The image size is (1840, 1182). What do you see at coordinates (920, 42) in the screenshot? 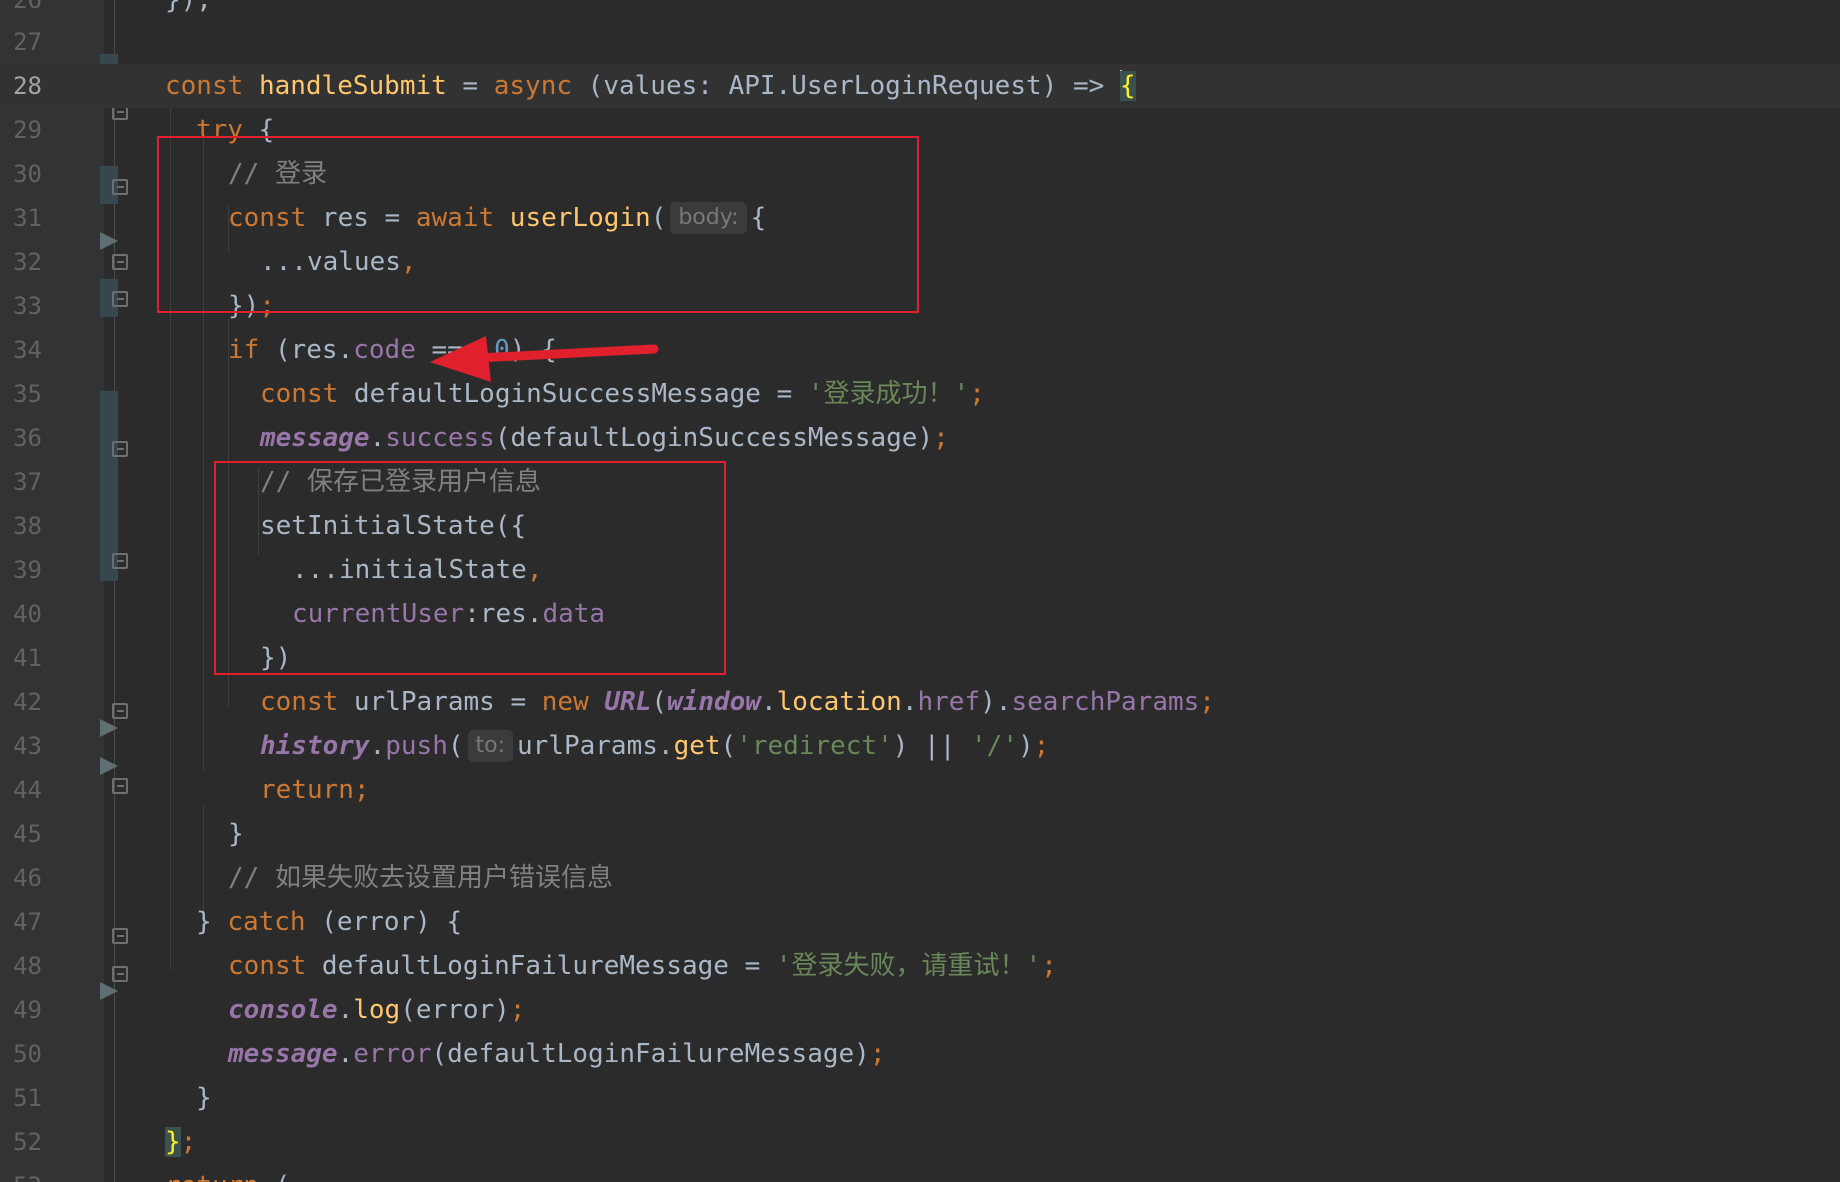
I see `code-line: 27` at bounding box center [920, 42].